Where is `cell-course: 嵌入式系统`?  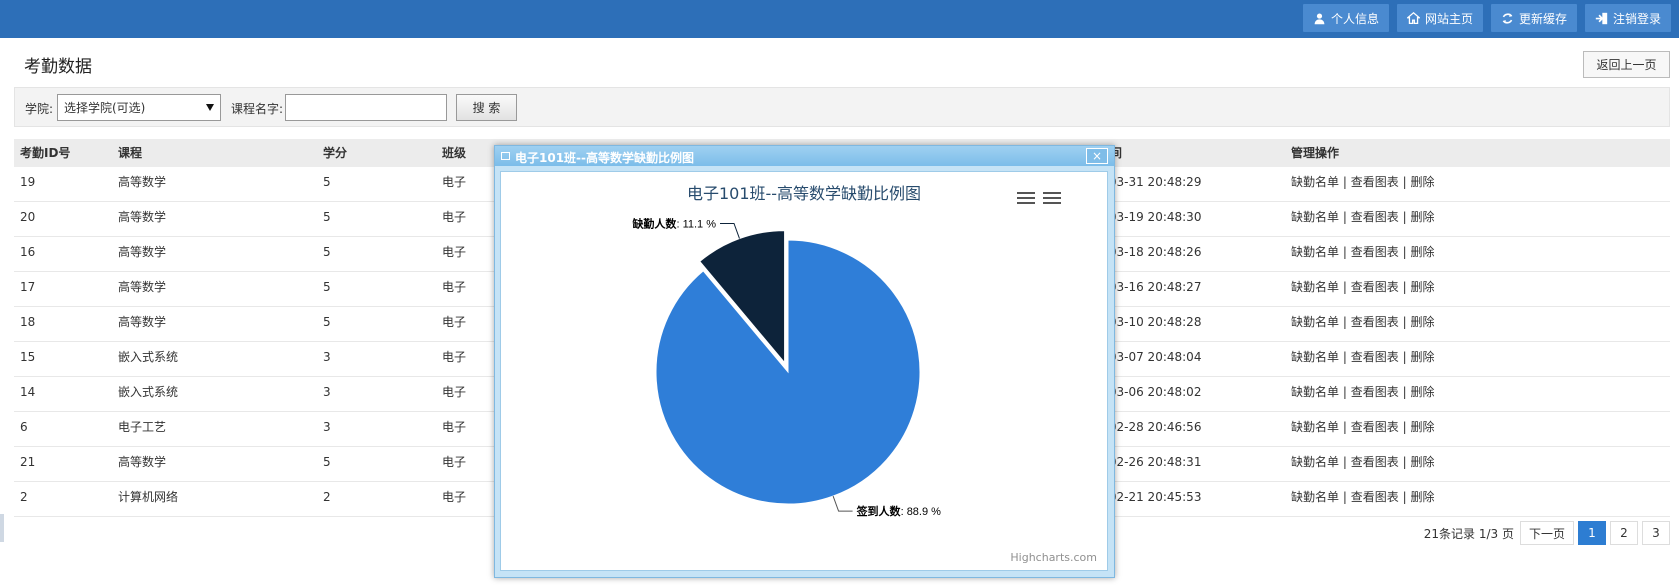
cell-course: 嵌入式系统 is located at coordinates (148, 392).